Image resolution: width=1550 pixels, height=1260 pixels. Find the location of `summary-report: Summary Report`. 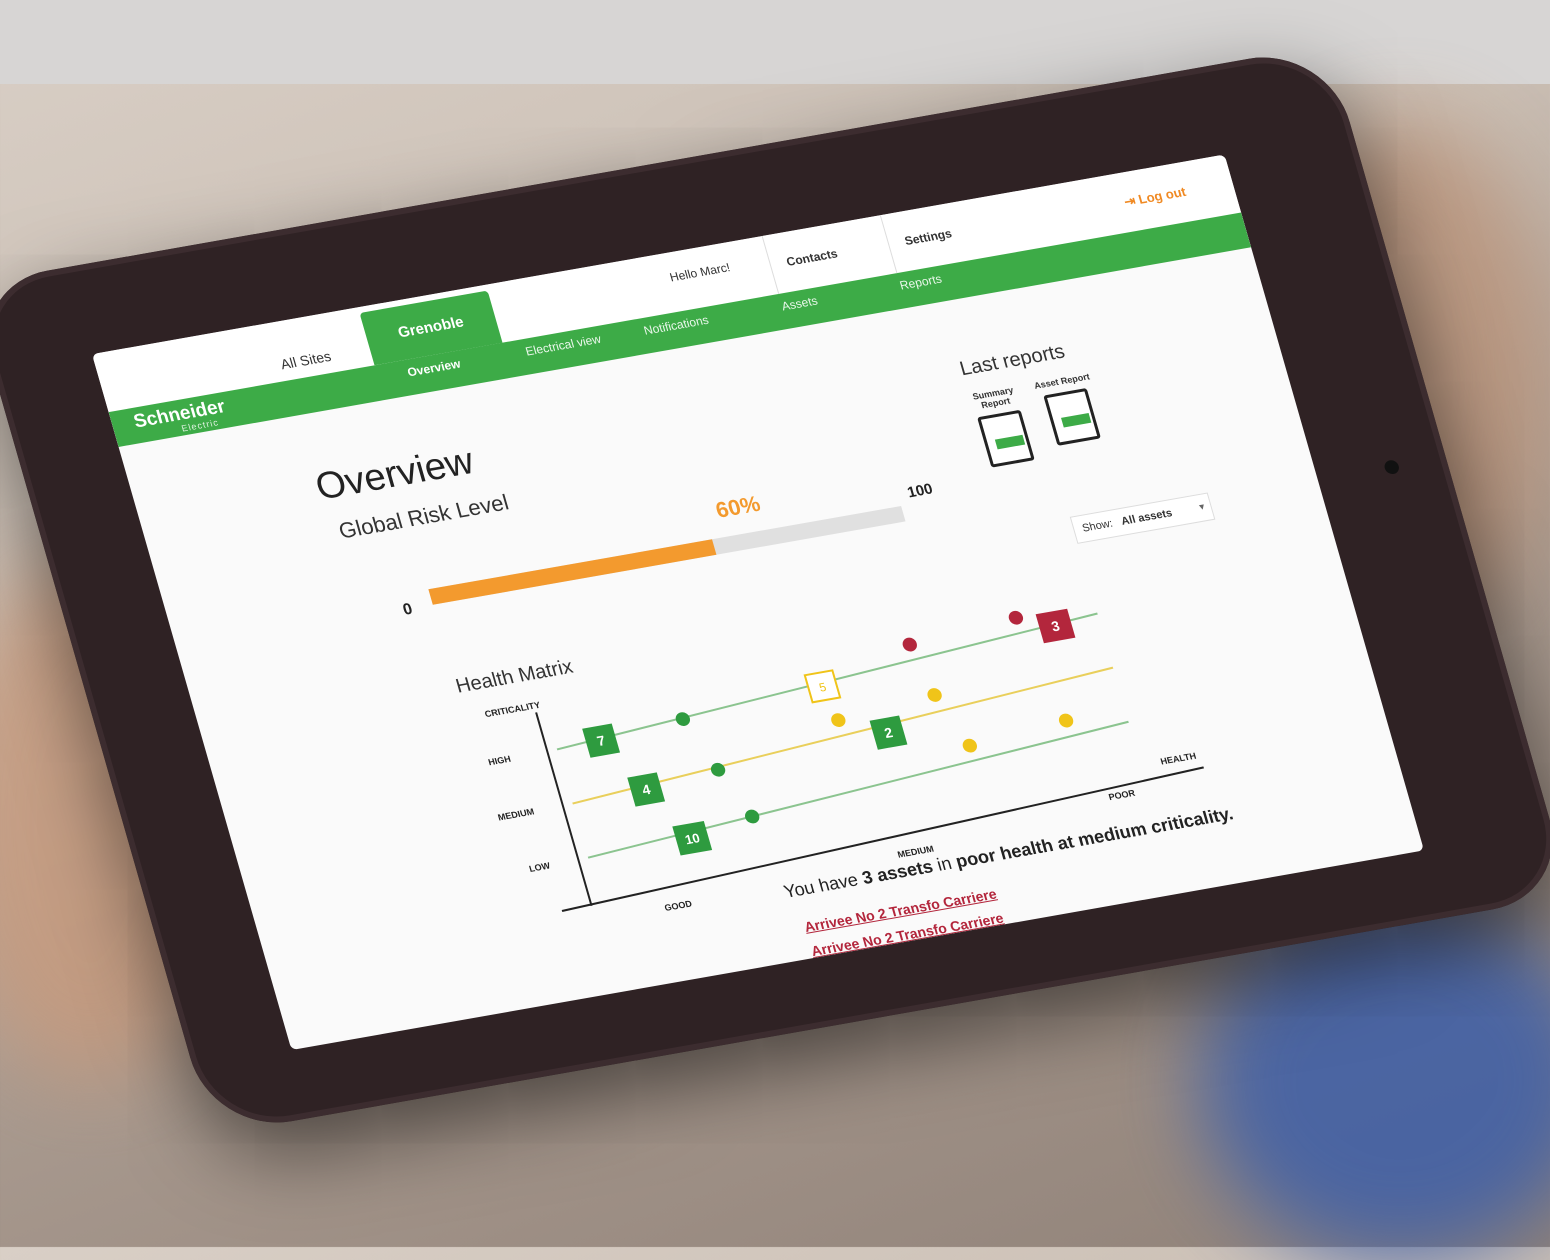

summary-report: Summary Report is located at coordinates (1002, 426).